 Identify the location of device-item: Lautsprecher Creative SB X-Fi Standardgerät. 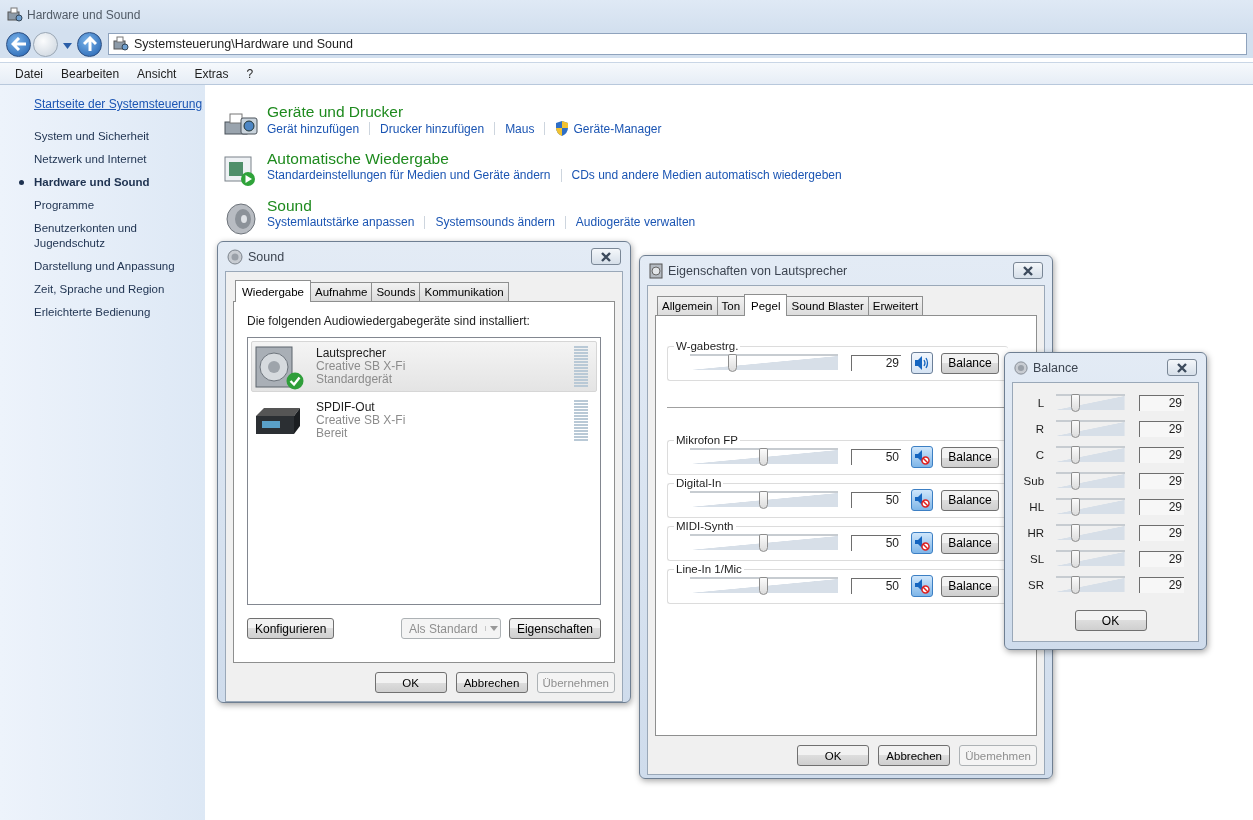
(424, 366).